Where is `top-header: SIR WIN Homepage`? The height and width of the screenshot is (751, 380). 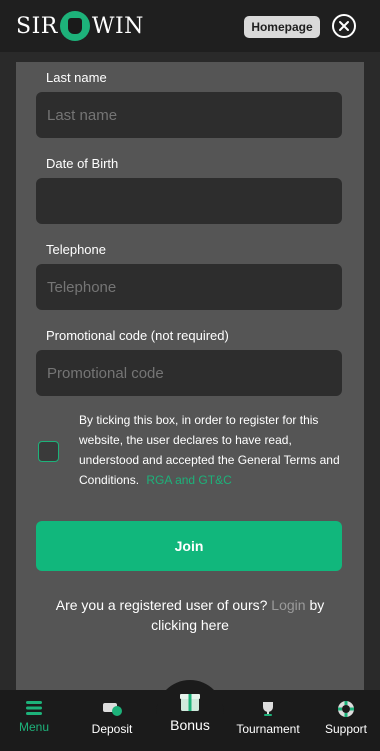
top-header: SIR WIN Homepage is located at coordinates (190, 26).